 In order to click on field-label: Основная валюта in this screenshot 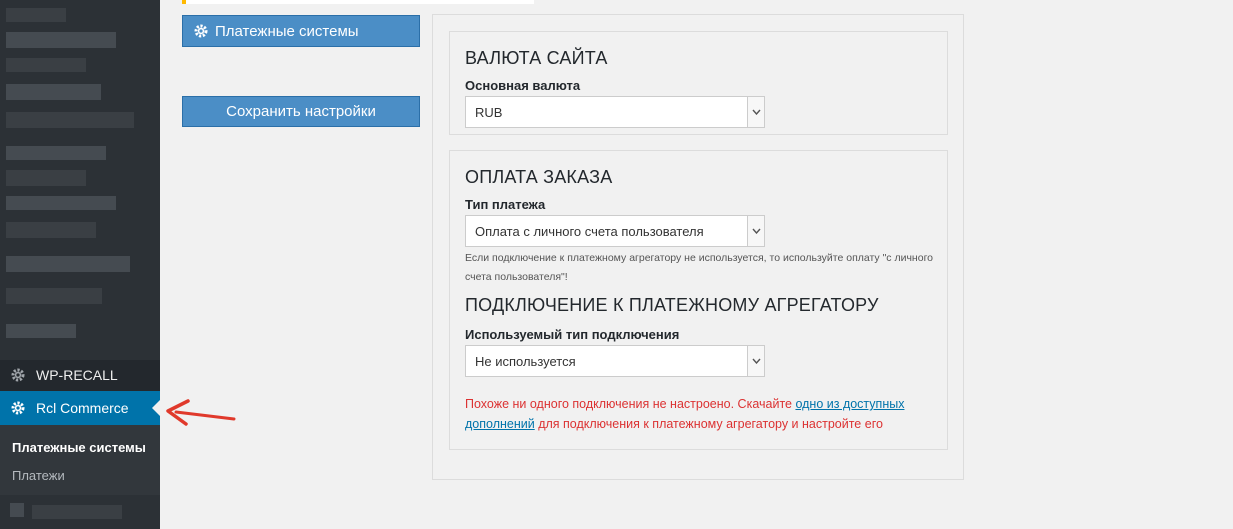, I will do `click(523, 85)`.